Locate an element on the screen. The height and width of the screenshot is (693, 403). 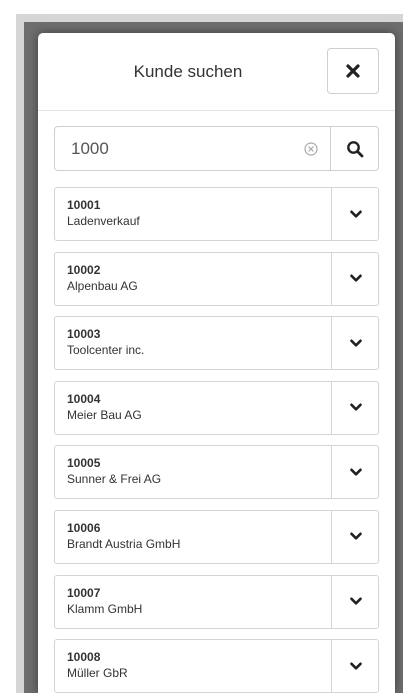
clear-icon is located at coordinates (311, 149).